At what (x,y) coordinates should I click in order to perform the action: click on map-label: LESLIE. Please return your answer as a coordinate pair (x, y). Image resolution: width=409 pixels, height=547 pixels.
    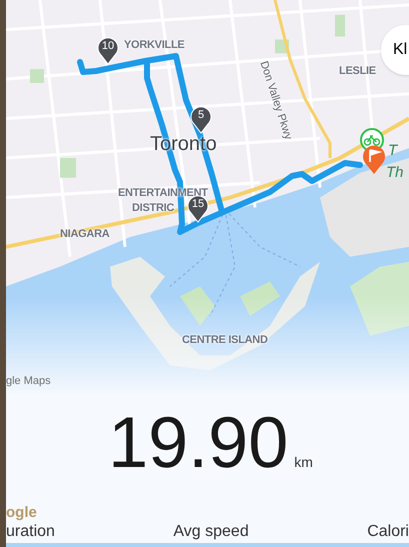
    Looking at the image, I should click on (357, 71).